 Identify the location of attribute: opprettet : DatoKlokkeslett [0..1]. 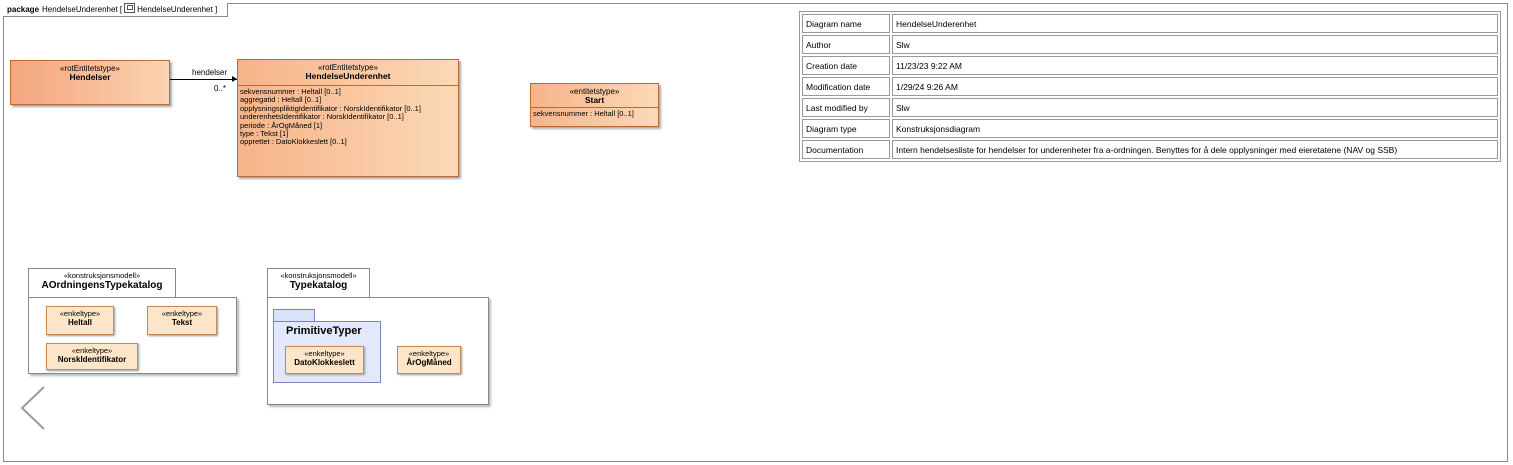
(293, 142).